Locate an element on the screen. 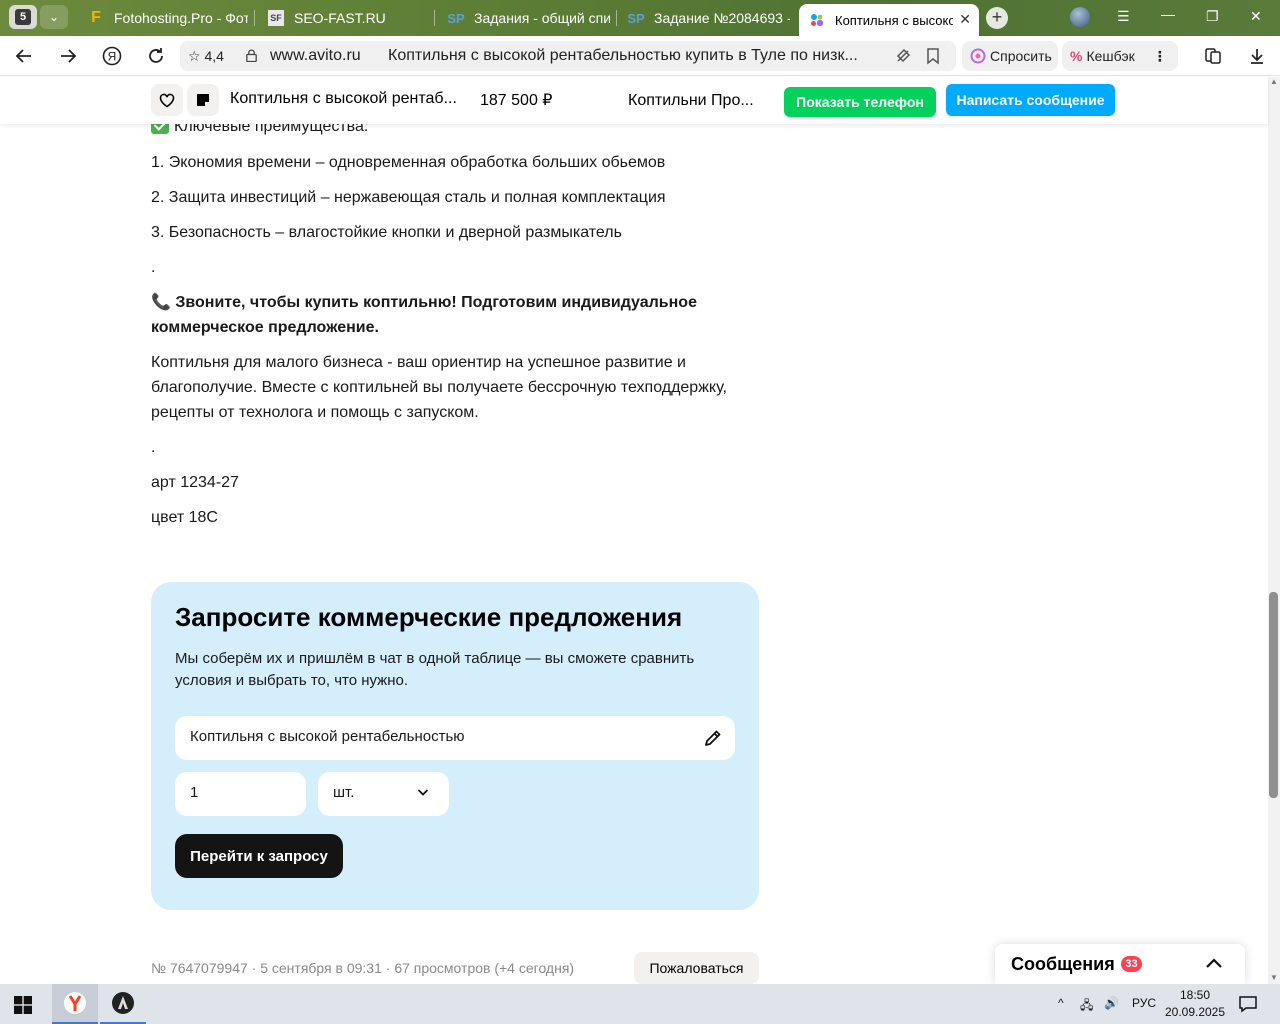  ask-alice-button: Спросить is located at coordinates (1010, 56).